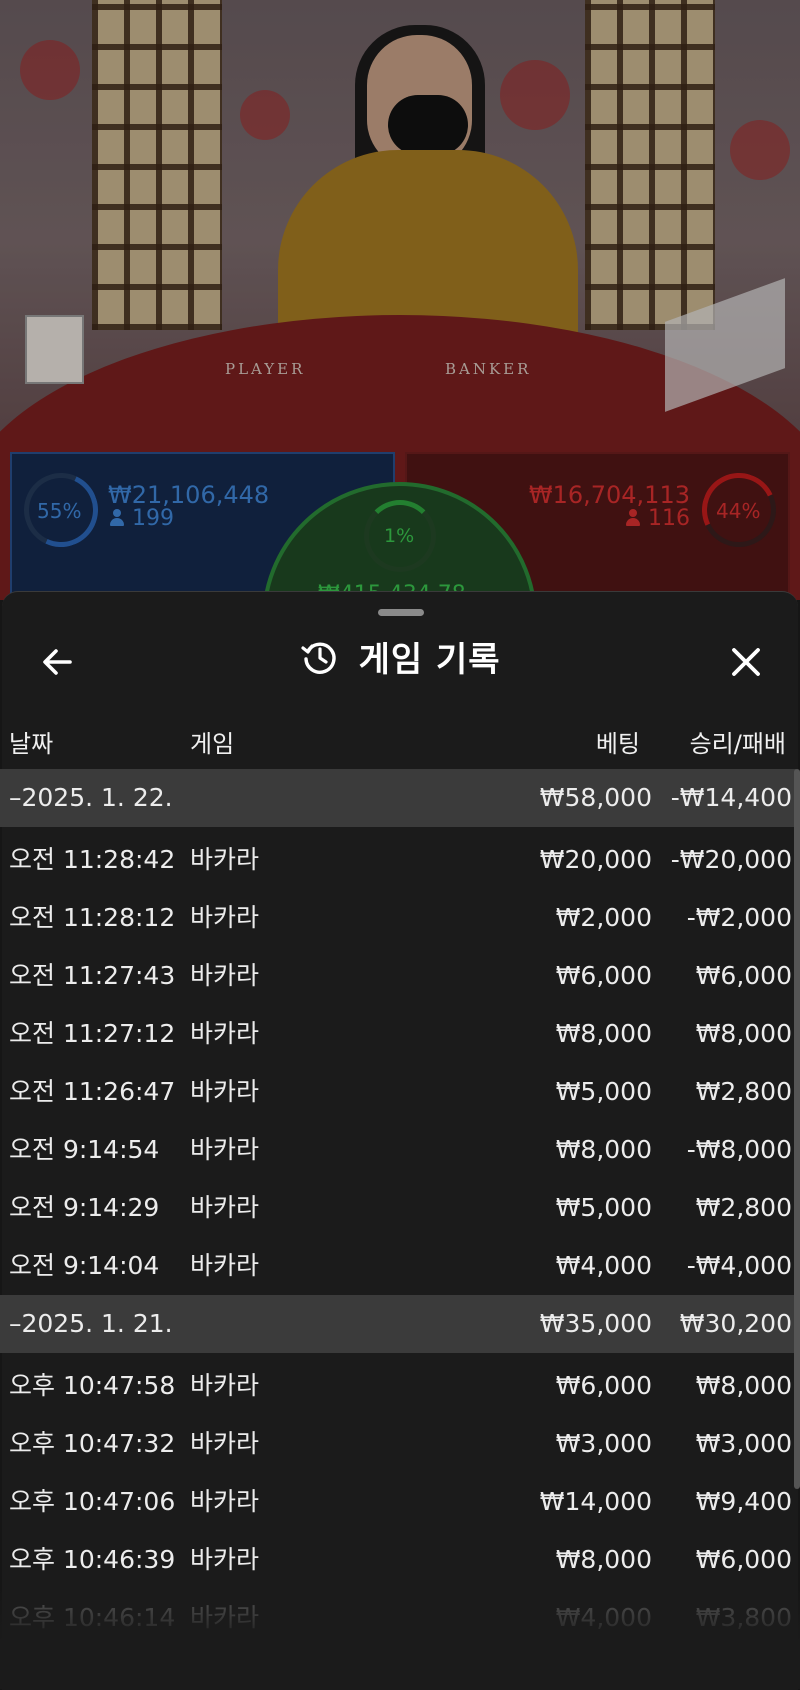  I want to click on history-row: 오후 10:46:39 바카라 ₩8,000 ₩6,000, so click(398, 1560).